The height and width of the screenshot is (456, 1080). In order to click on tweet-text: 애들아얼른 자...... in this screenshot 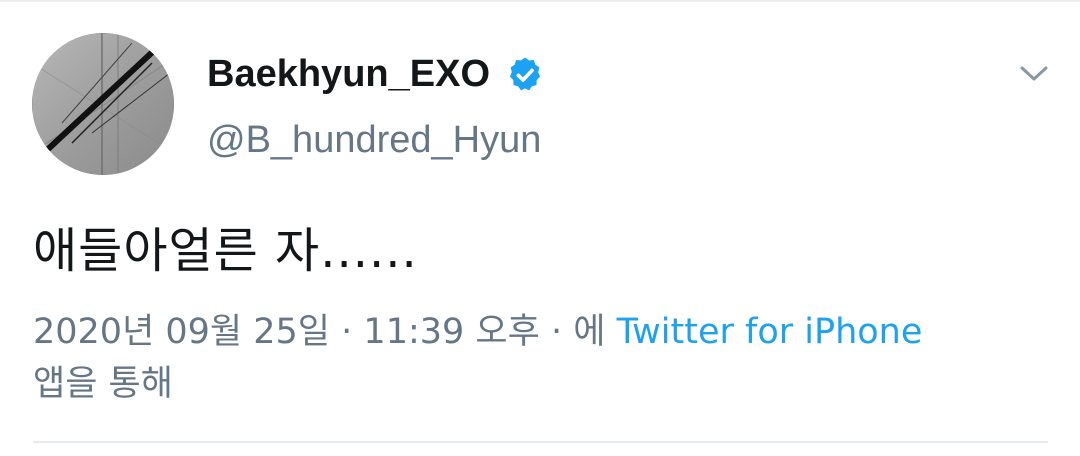, I will do `click(225, 251)`.